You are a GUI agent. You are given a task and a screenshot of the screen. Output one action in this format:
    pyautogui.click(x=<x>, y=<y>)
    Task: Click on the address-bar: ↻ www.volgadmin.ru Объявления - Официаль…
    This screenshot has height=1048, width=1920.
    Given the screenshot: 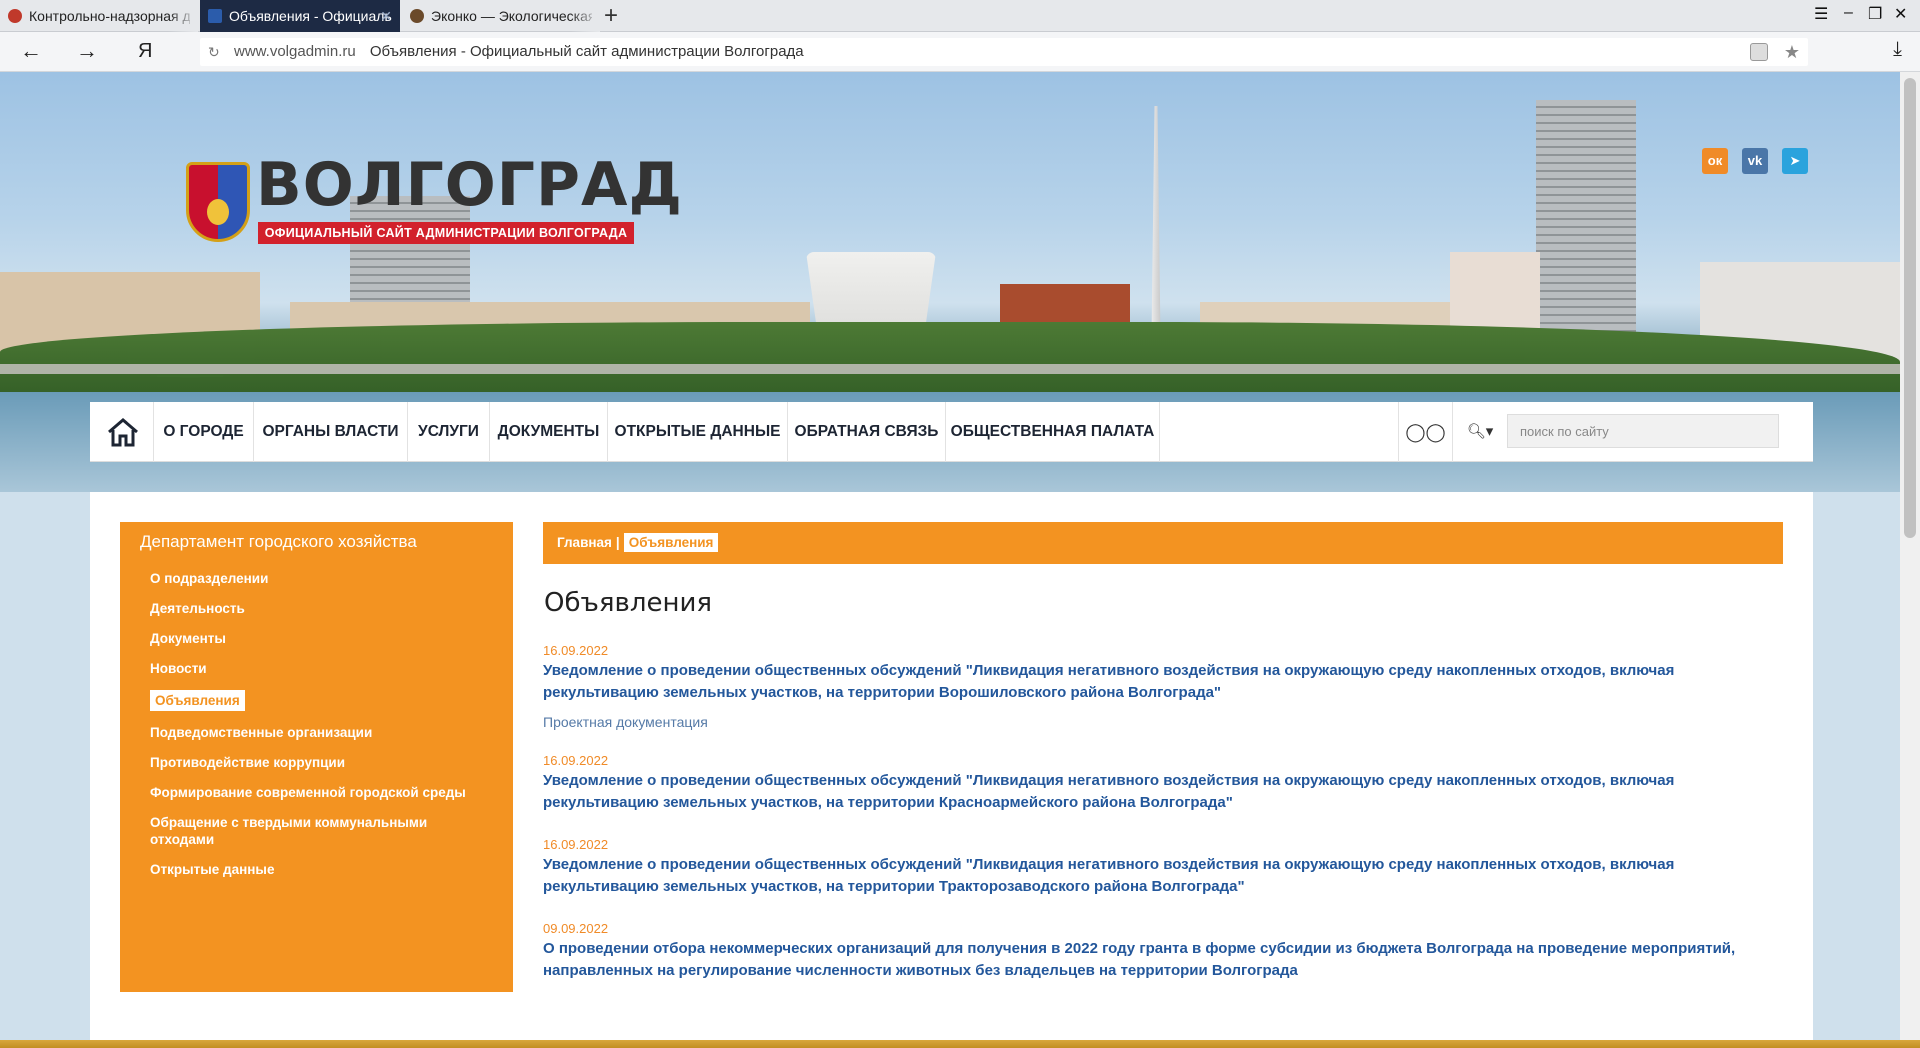 What is the action you would take?
    pyautogui.click(x=1004, y=52)
    